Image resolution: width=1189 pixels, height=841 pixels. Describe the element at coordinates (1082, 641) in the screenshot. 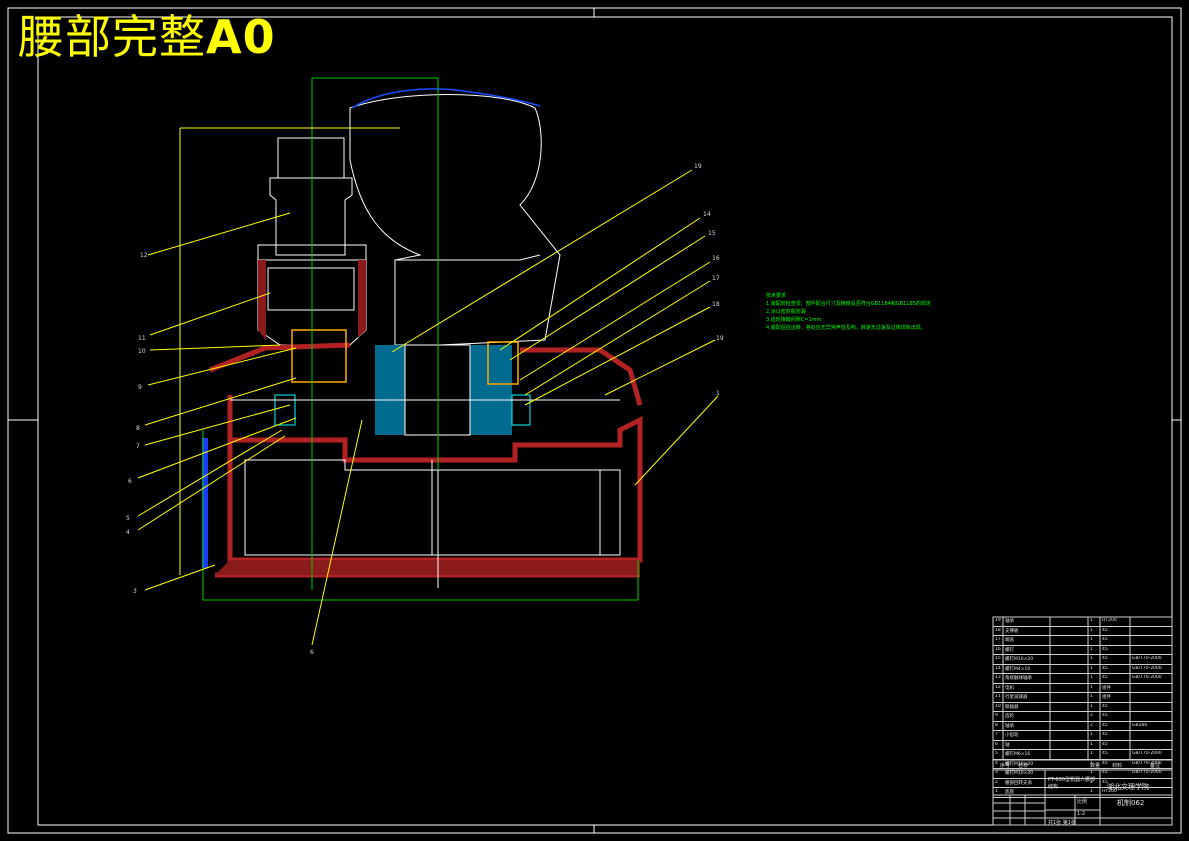

I see `bom-row: 17 端盖 1 45` at that location.